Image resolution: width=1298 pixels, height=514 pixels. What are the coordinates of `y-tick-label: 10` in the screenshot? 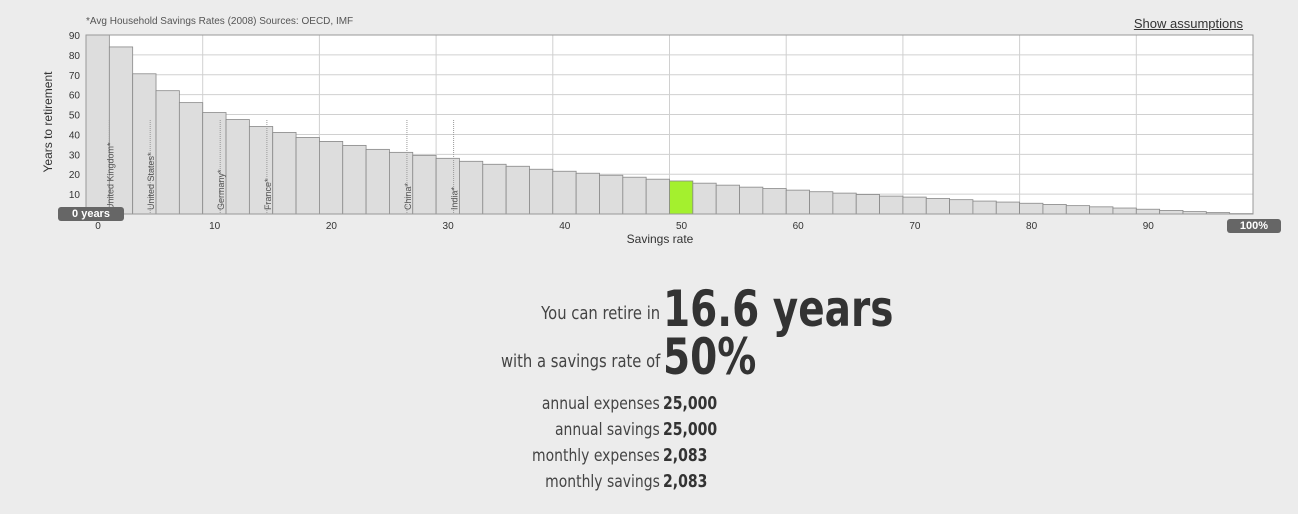 It's located at (75, 195).